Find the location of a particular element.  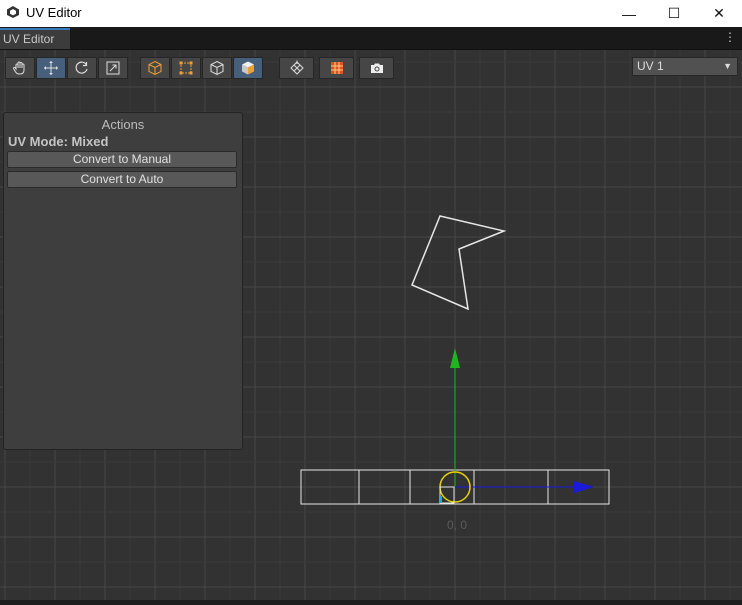

bottom-scrollbar is located at coordinates (371, 602).